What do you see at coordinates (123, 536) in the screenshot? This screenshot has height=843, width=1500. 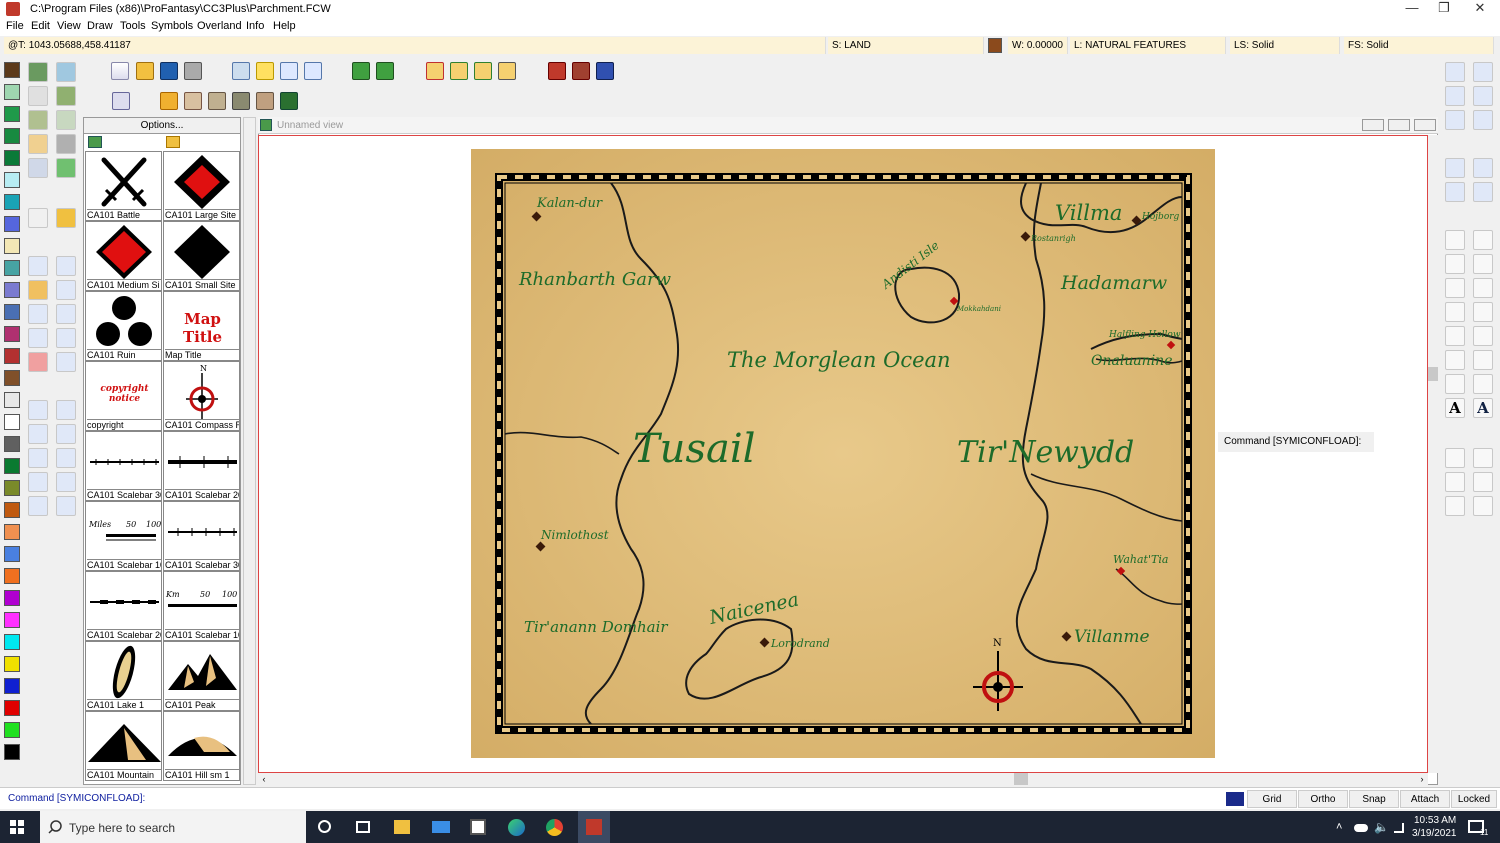 I see `symbol-cell-scalebar-miles: Miles 50 100 CA101 Scalebar 10` at bounding box center [123, 536].